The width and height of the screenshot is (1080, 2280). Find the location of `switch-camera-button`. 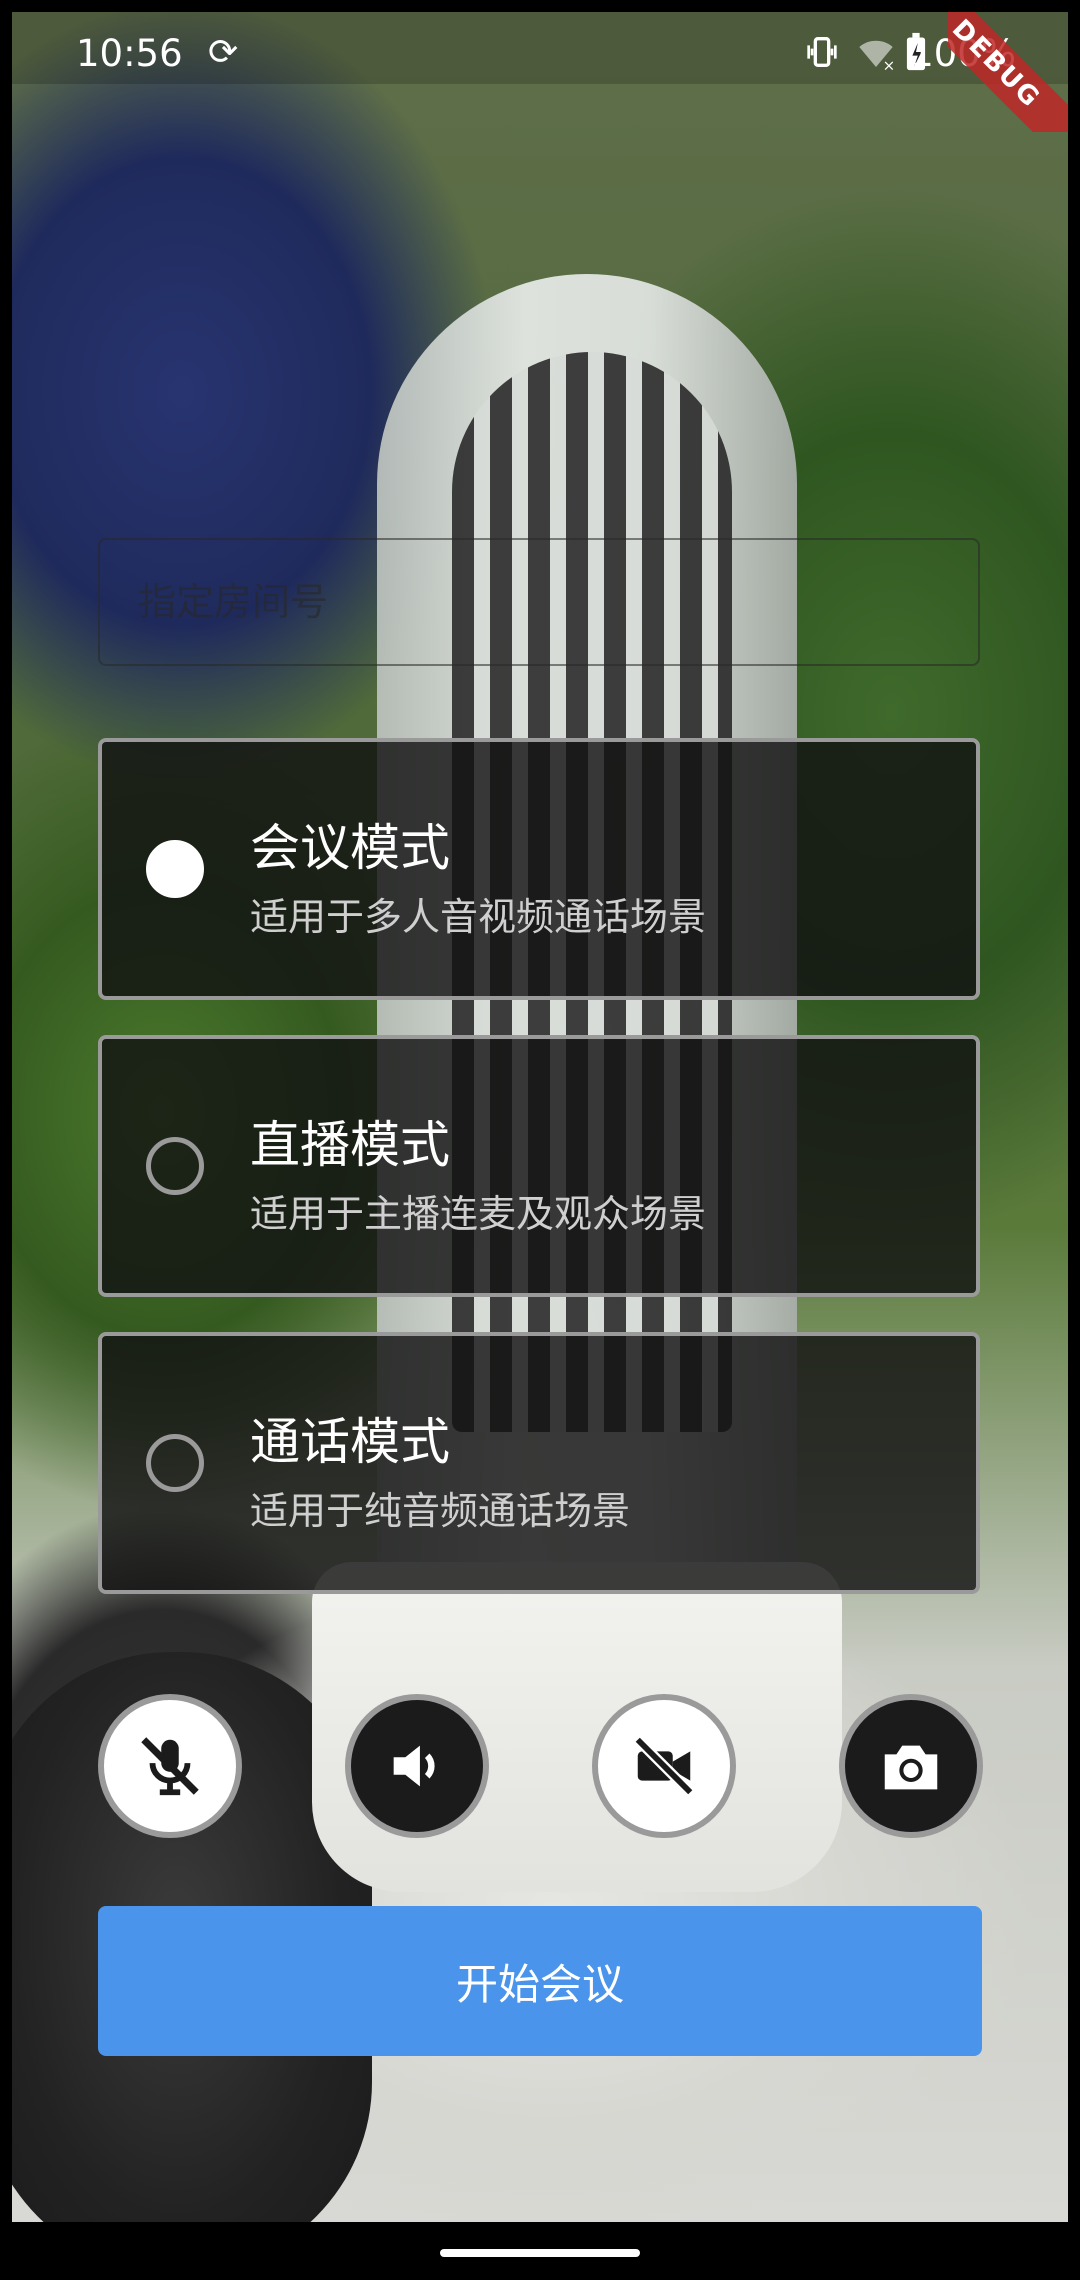

switch-camera-button is located at coordinates (911, 1766).